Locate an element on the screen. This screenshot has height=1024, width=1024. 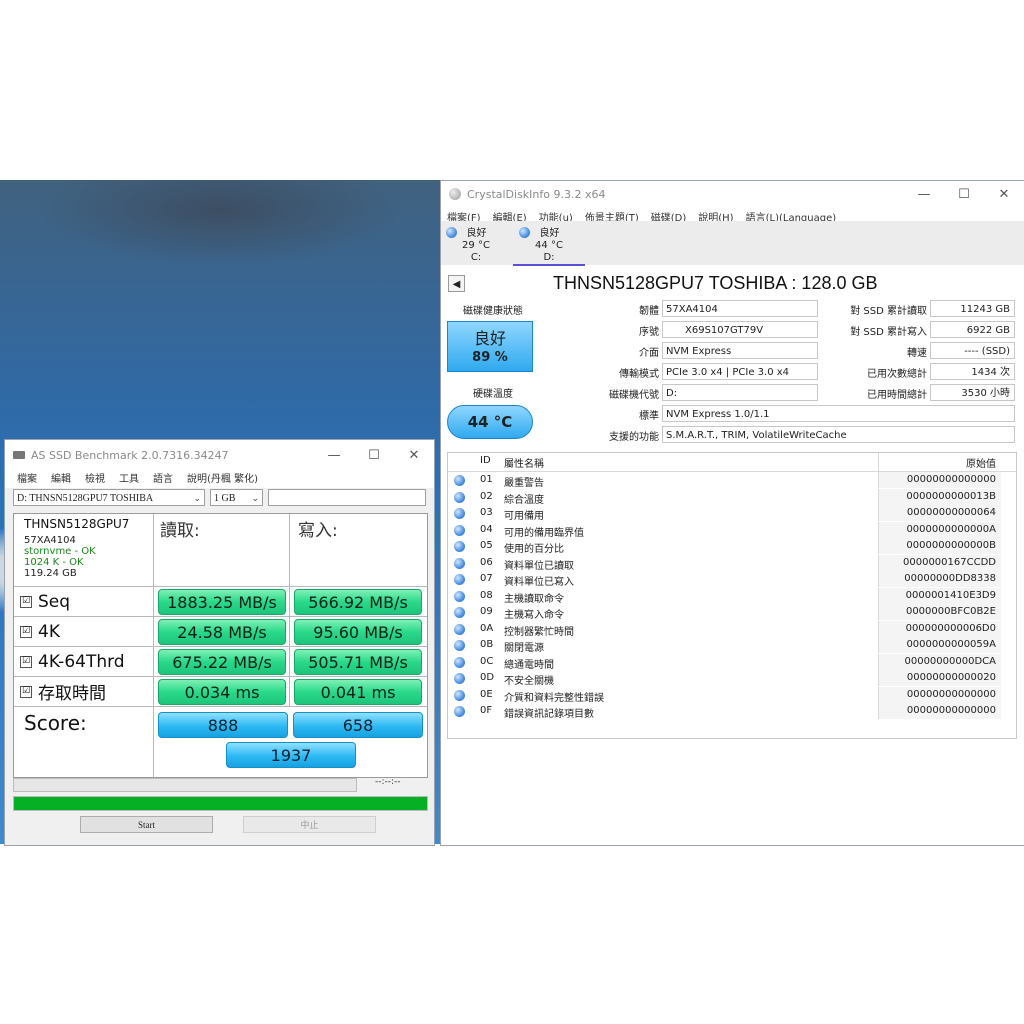
smart-row: 05 使用的百分比 0000000000000B is located at coordinates (732, 546).